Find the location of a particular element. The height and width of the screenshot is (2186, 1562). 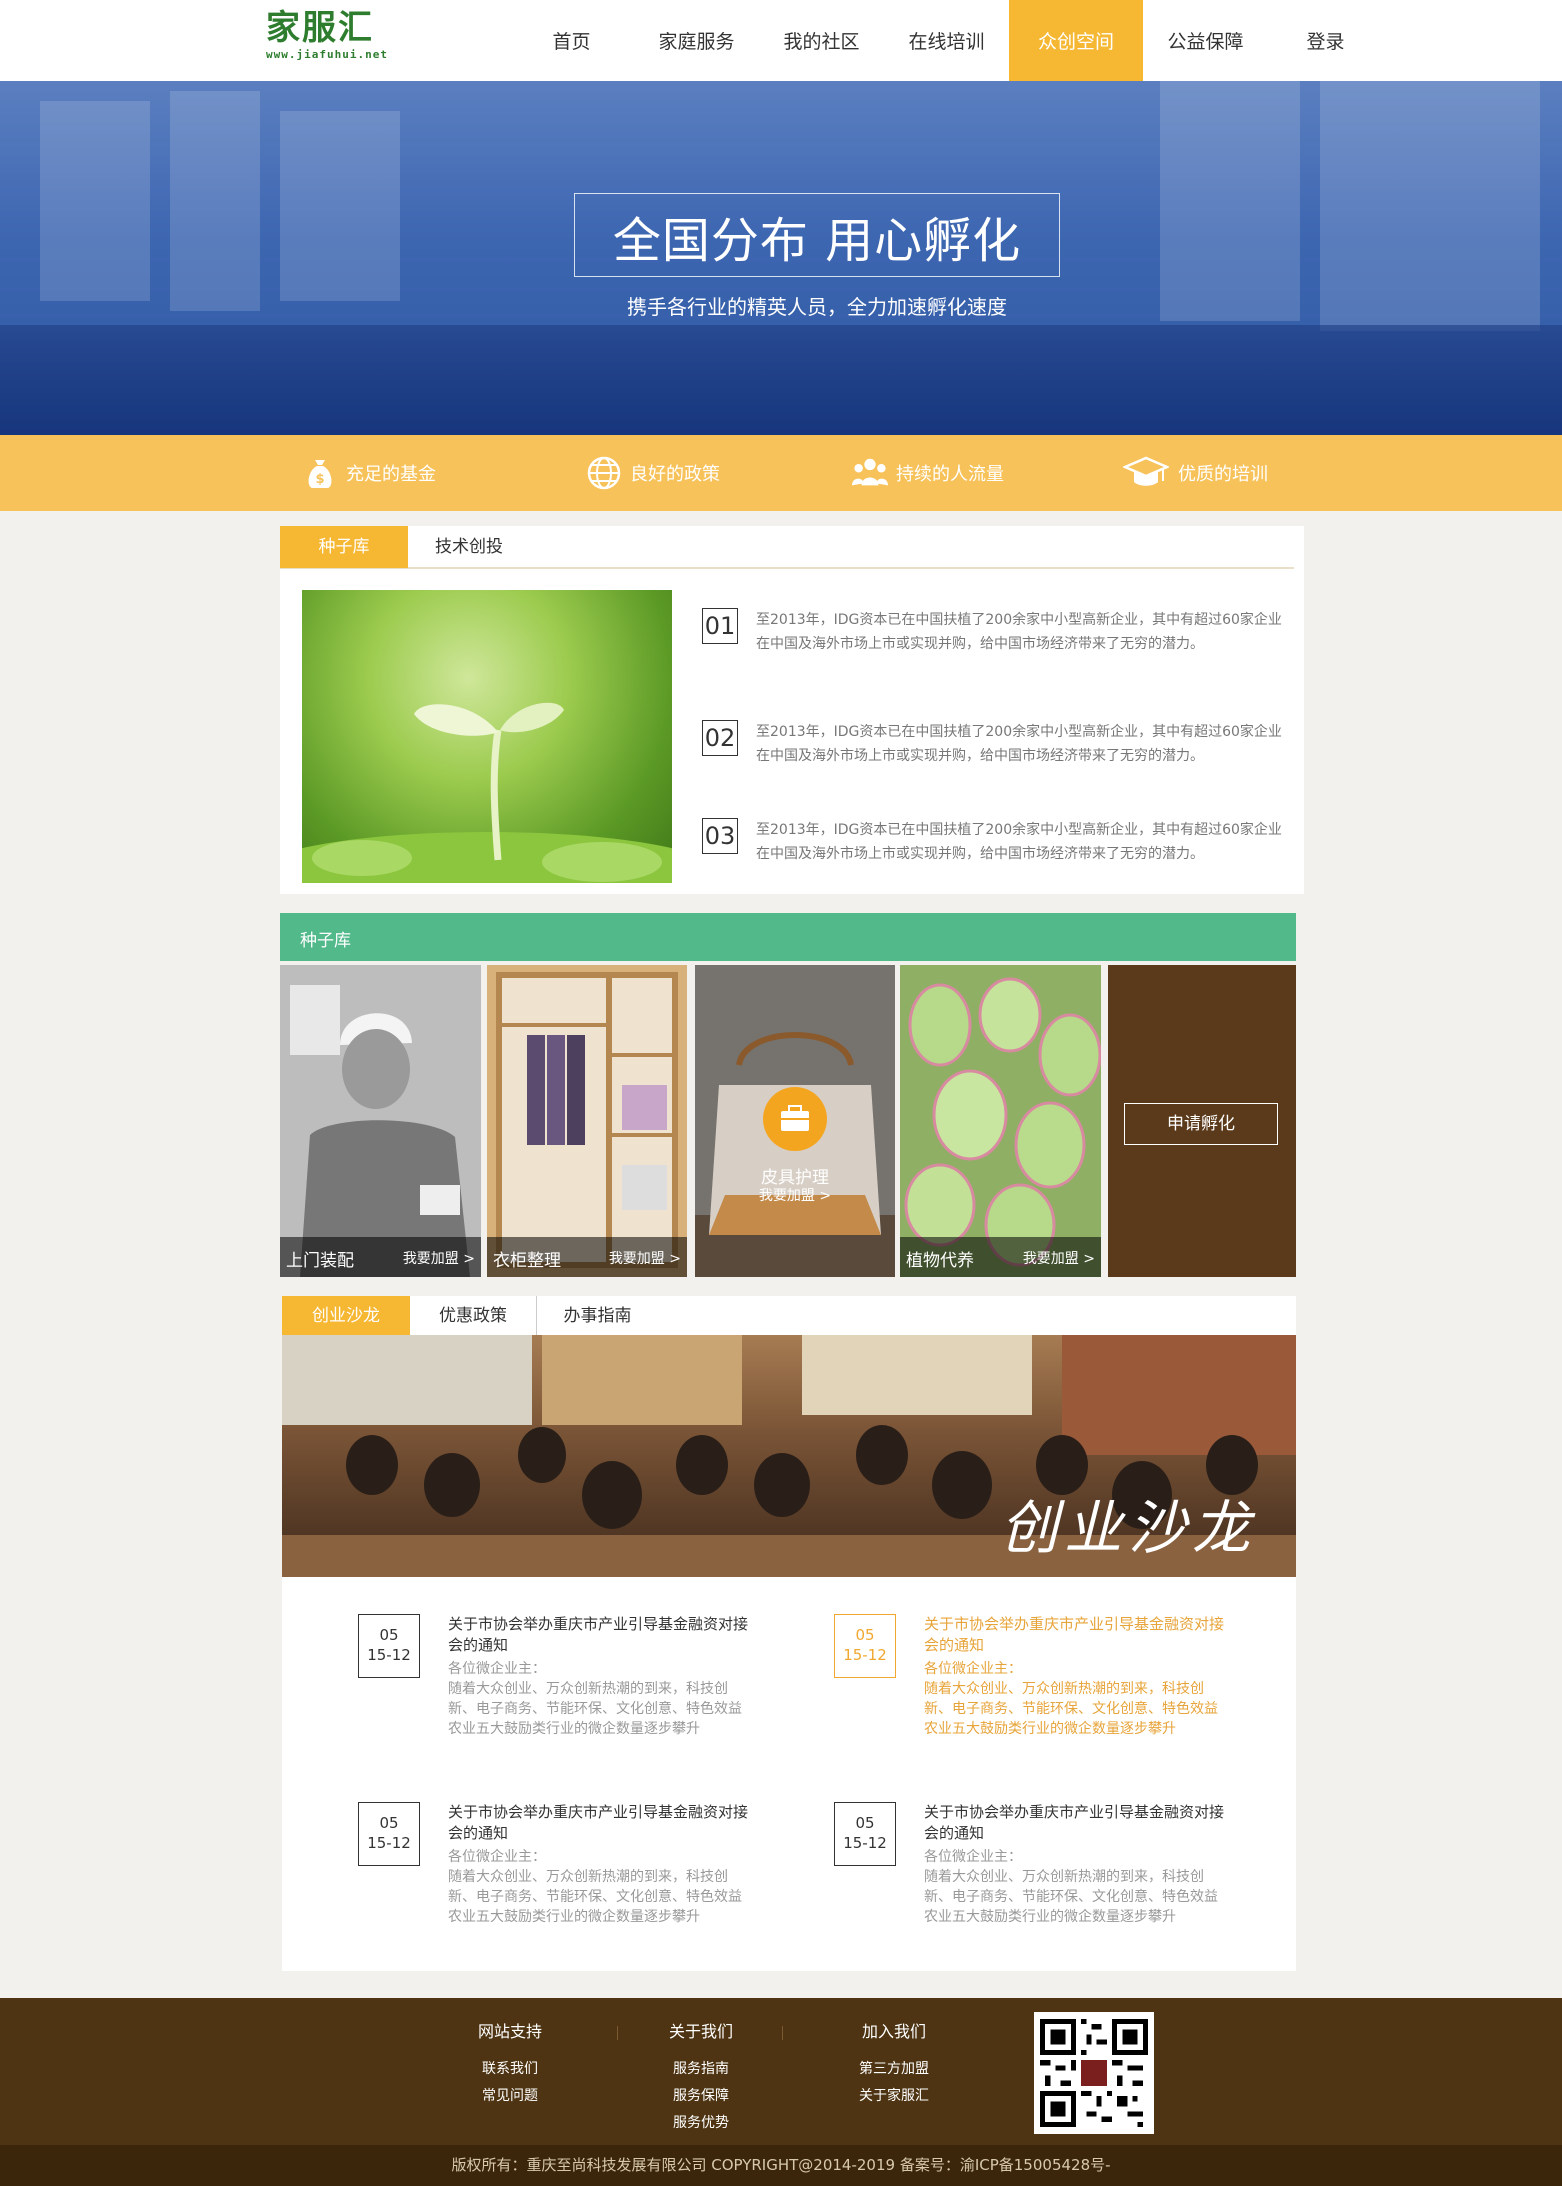

feature-bar: $ 充足的基金 良好的政策 持续的人流量 优质的培训 is located at coordinates (781, 473).